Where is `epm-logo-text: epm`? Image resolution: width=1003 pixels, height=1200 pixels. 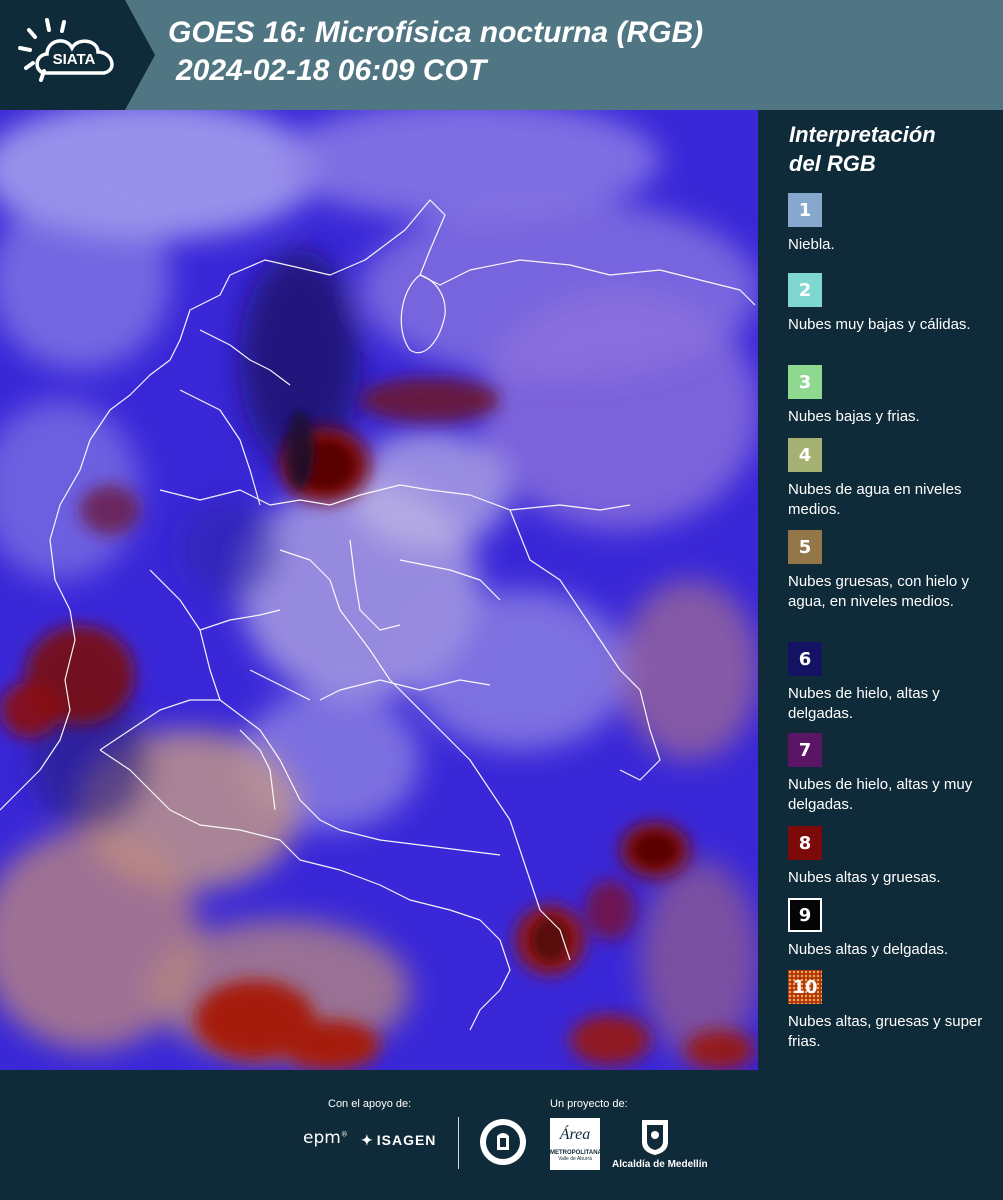
epm-logo-text: epm is located at coordinates (322, 1138).